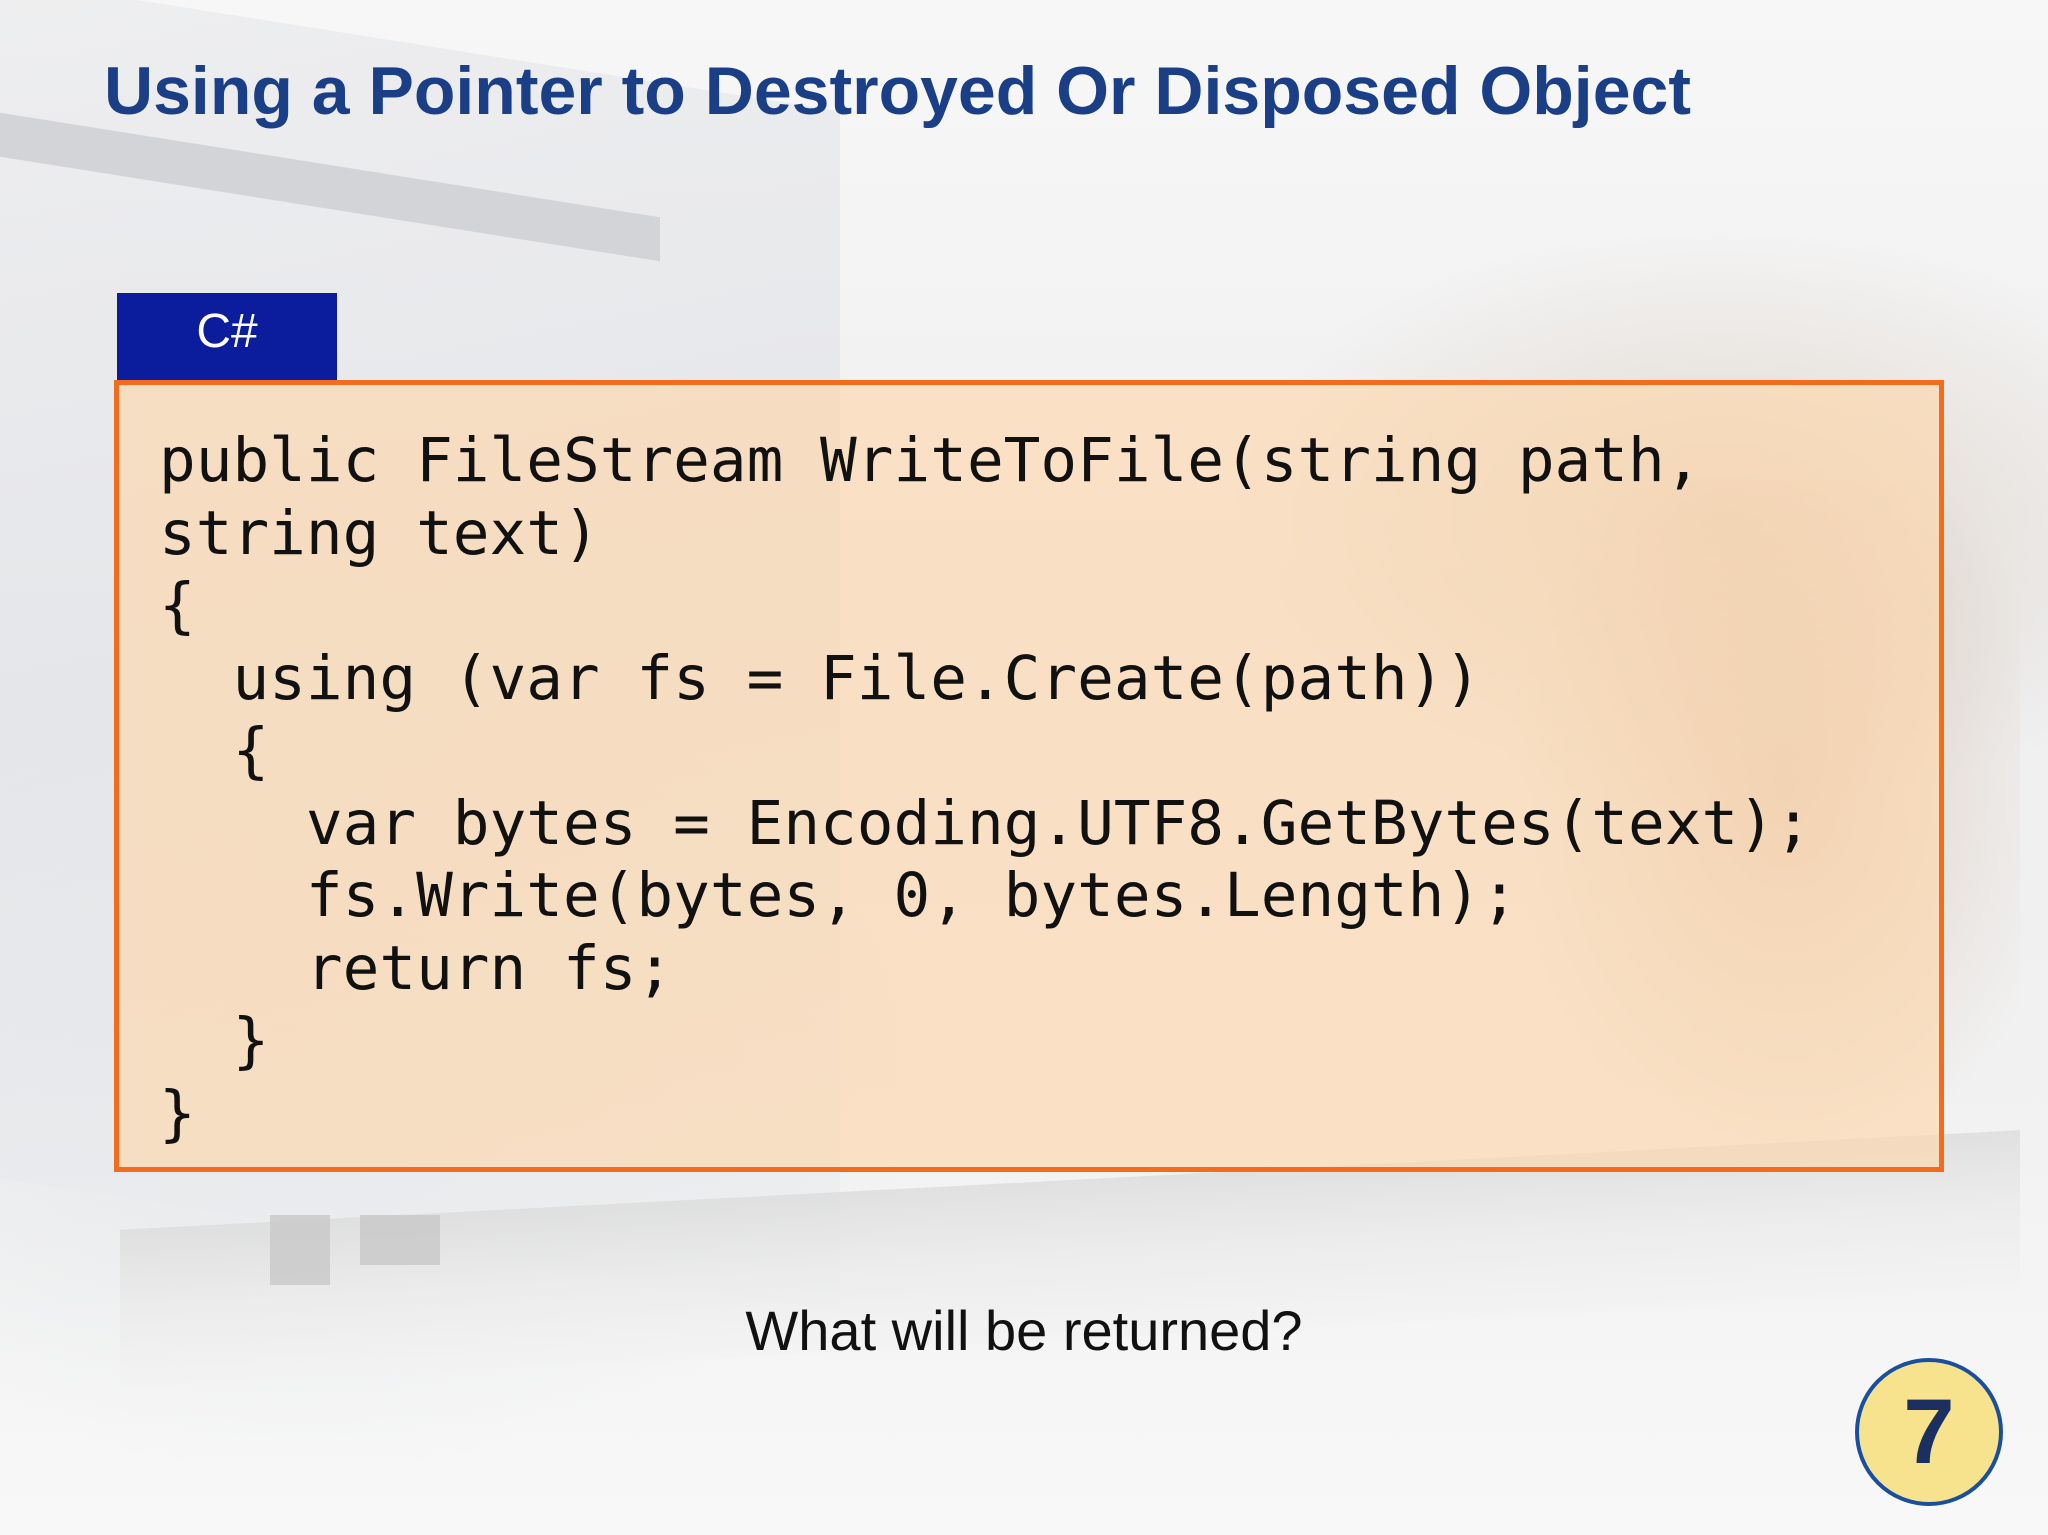  I want to click on question-text: What will be returned?, so click(1024, 1330).